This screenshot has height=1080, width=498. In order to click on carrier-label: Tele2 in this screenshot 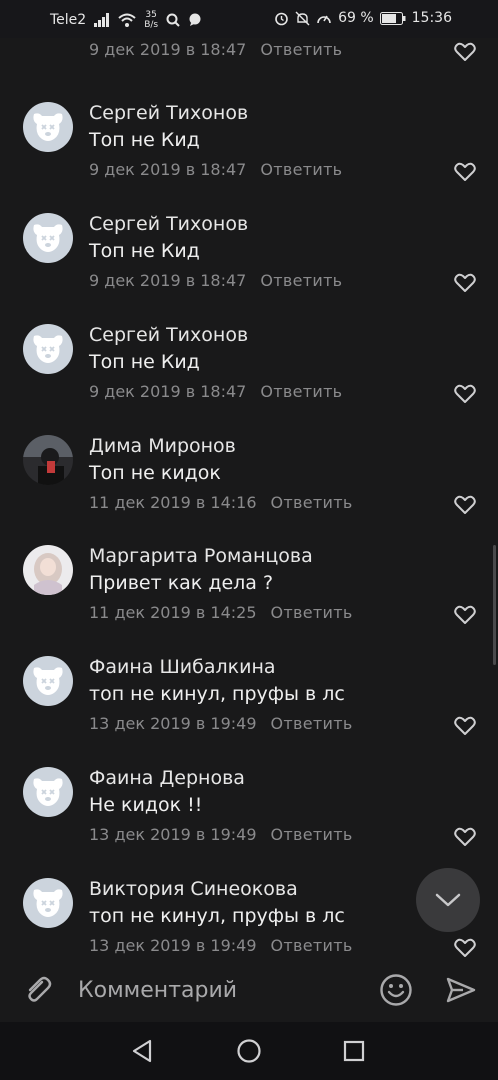, I will do `click(68, 20)`.